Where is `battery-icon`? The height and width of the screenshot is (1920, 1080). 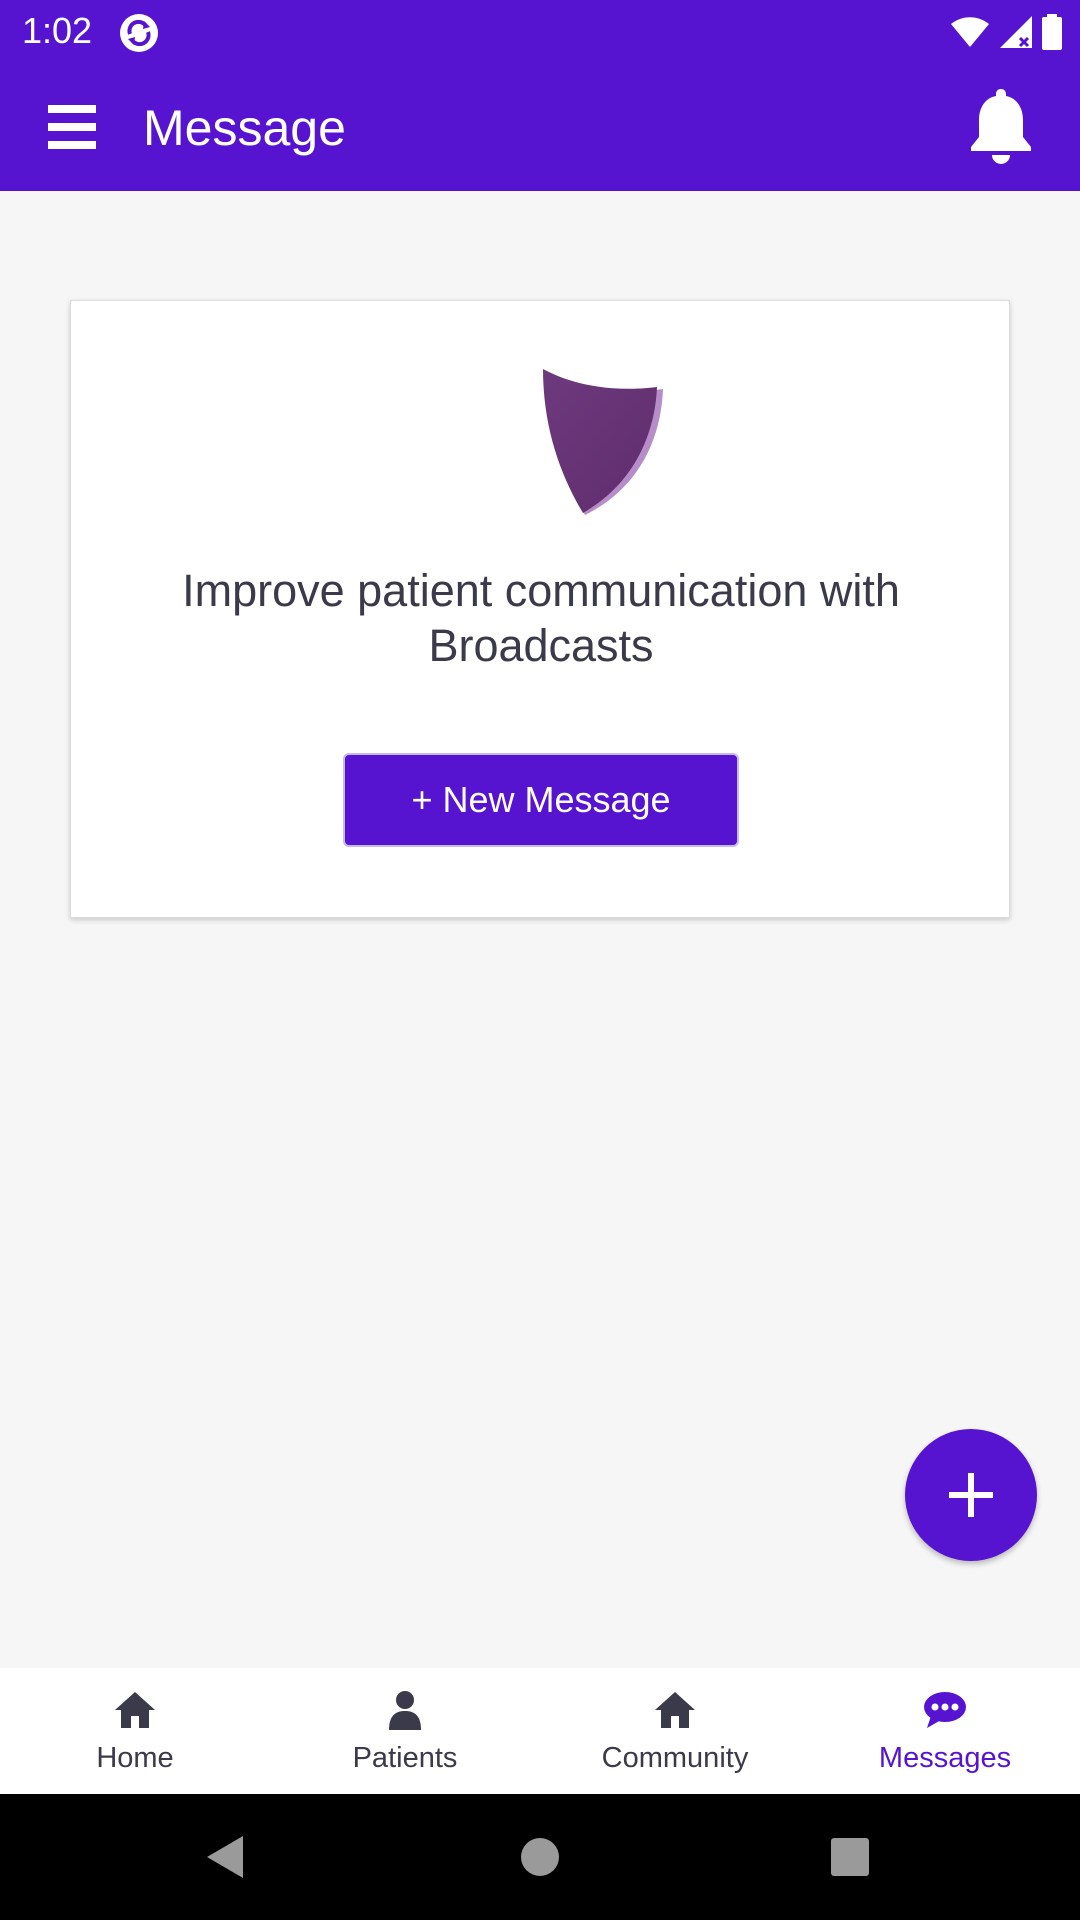
battery-icon is located at coordinates (1052, 32).